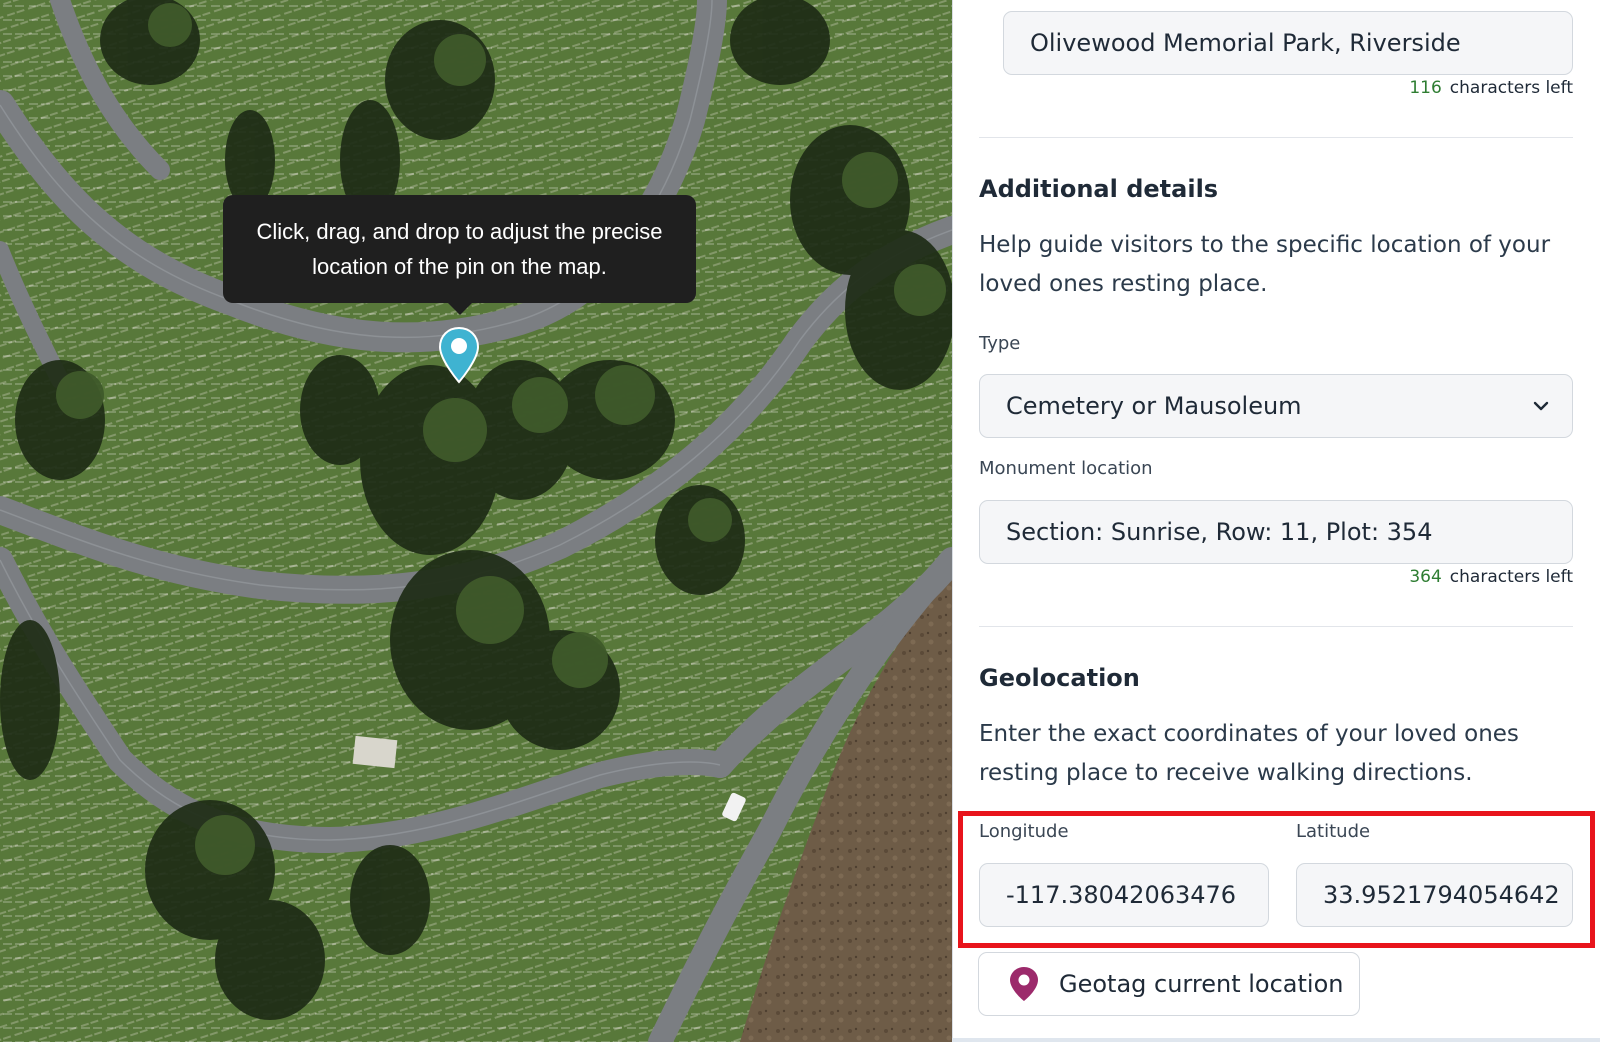 The image size is (1600, 1042). What do you see at coordinates (1000, 343) in the screenshot?
I see `type-label: Type` at bounding box center [1000, 343].